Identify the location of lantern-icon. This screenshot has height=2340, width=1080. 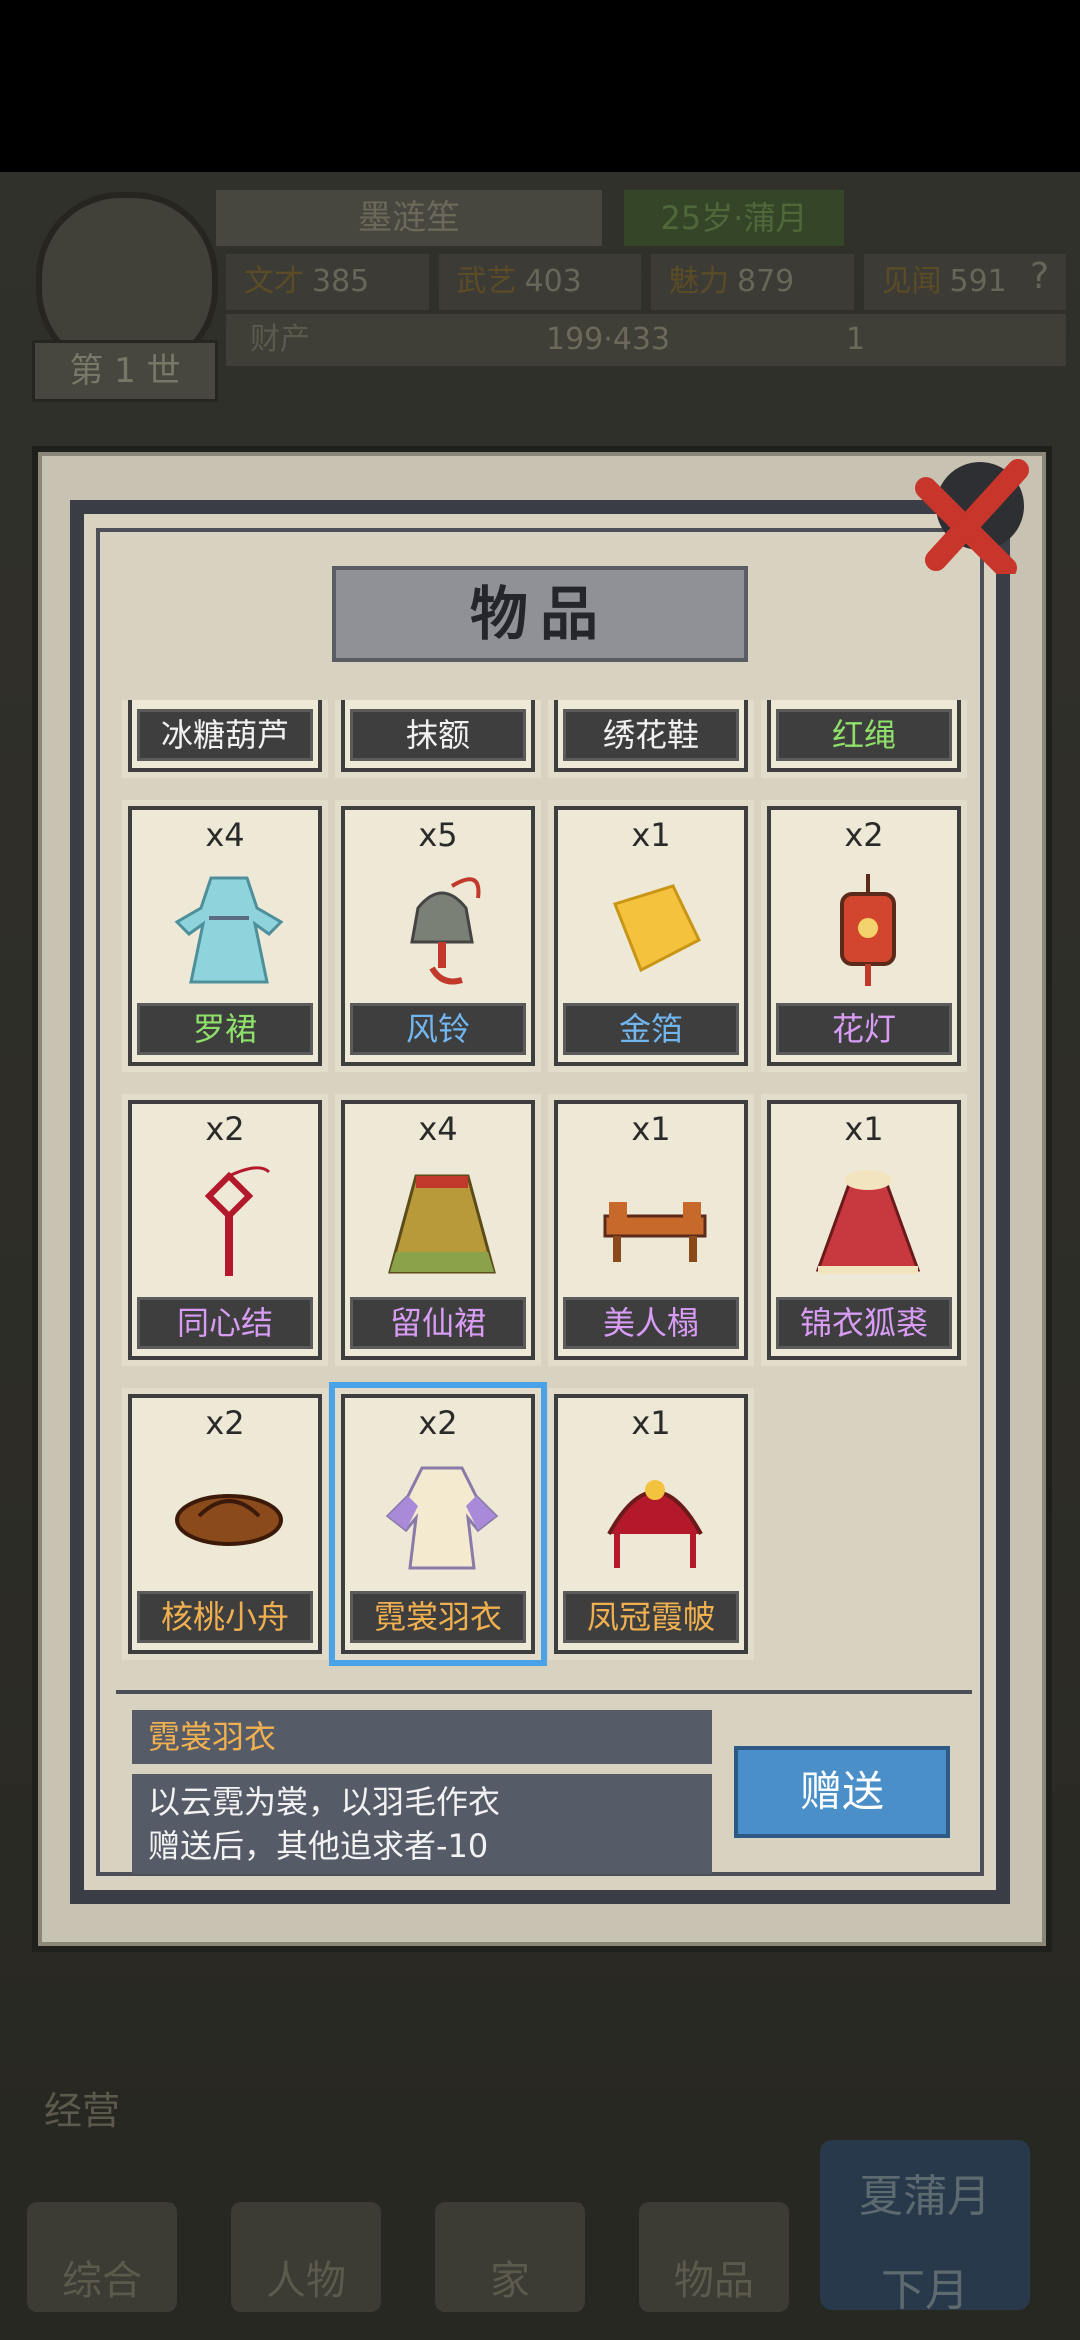
(868, 930).